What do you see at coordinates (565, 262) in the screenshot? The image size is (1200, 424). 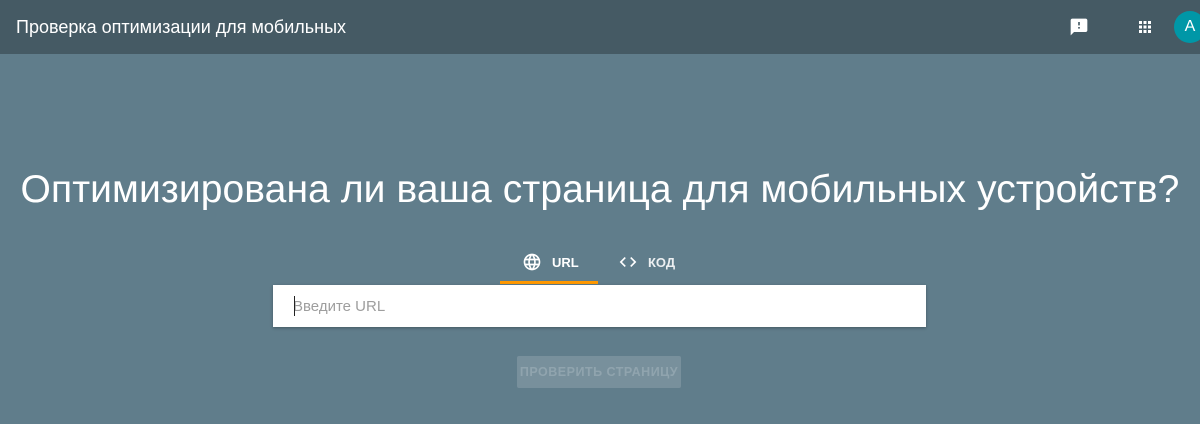 I see `tab-url-label: URL` at bounding box center [565, 262].